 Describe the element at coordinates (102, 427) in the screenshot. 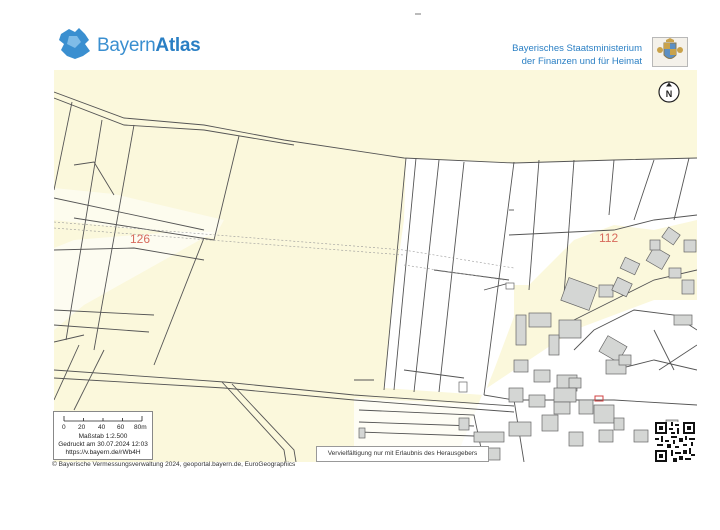

I see `scale-tick: 40` at that location.